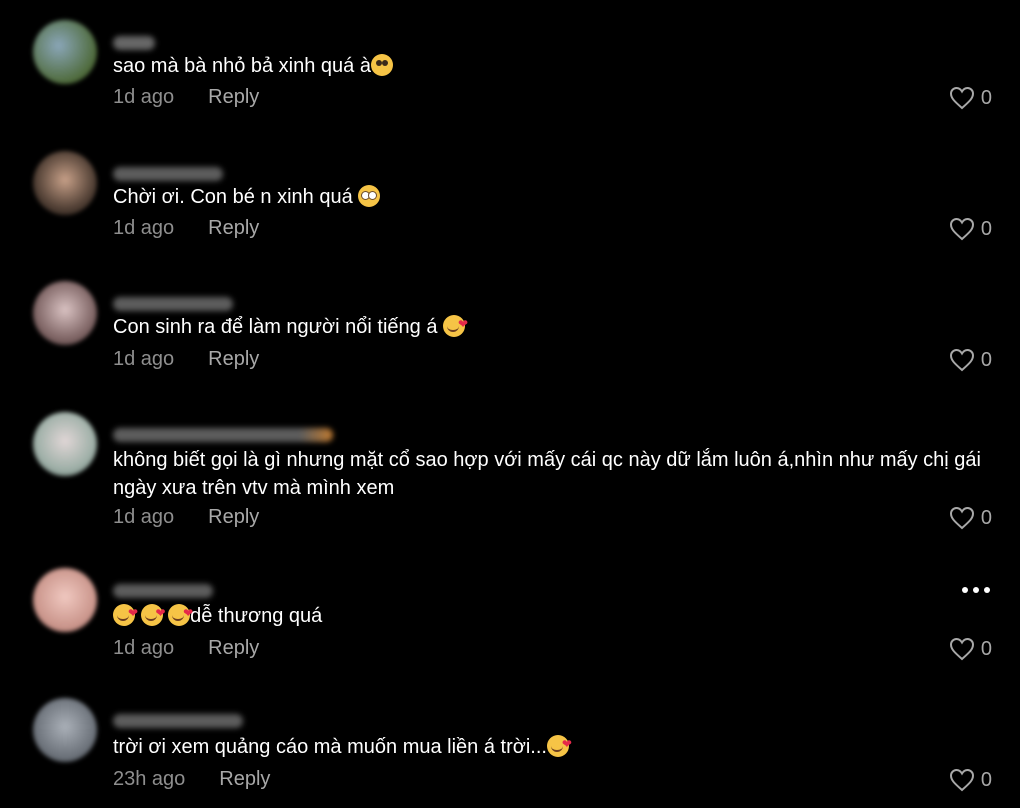 Image resolution: width=1020 pixels, height=808 pixels. What do you see at coordinates (976, 590) in the screenshot?
I see `more-options-icon` at bounding box center [976, 590].